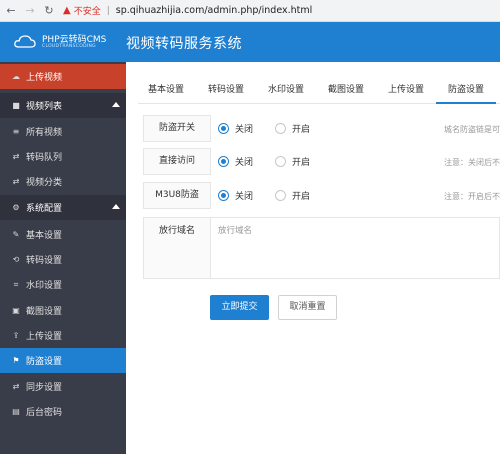 The width and height of the screenshot is (500, 454). Describe the element at coordinates (44, 388) in the screenshot. I see `sidebar-item-label: 同步设置` at that location.